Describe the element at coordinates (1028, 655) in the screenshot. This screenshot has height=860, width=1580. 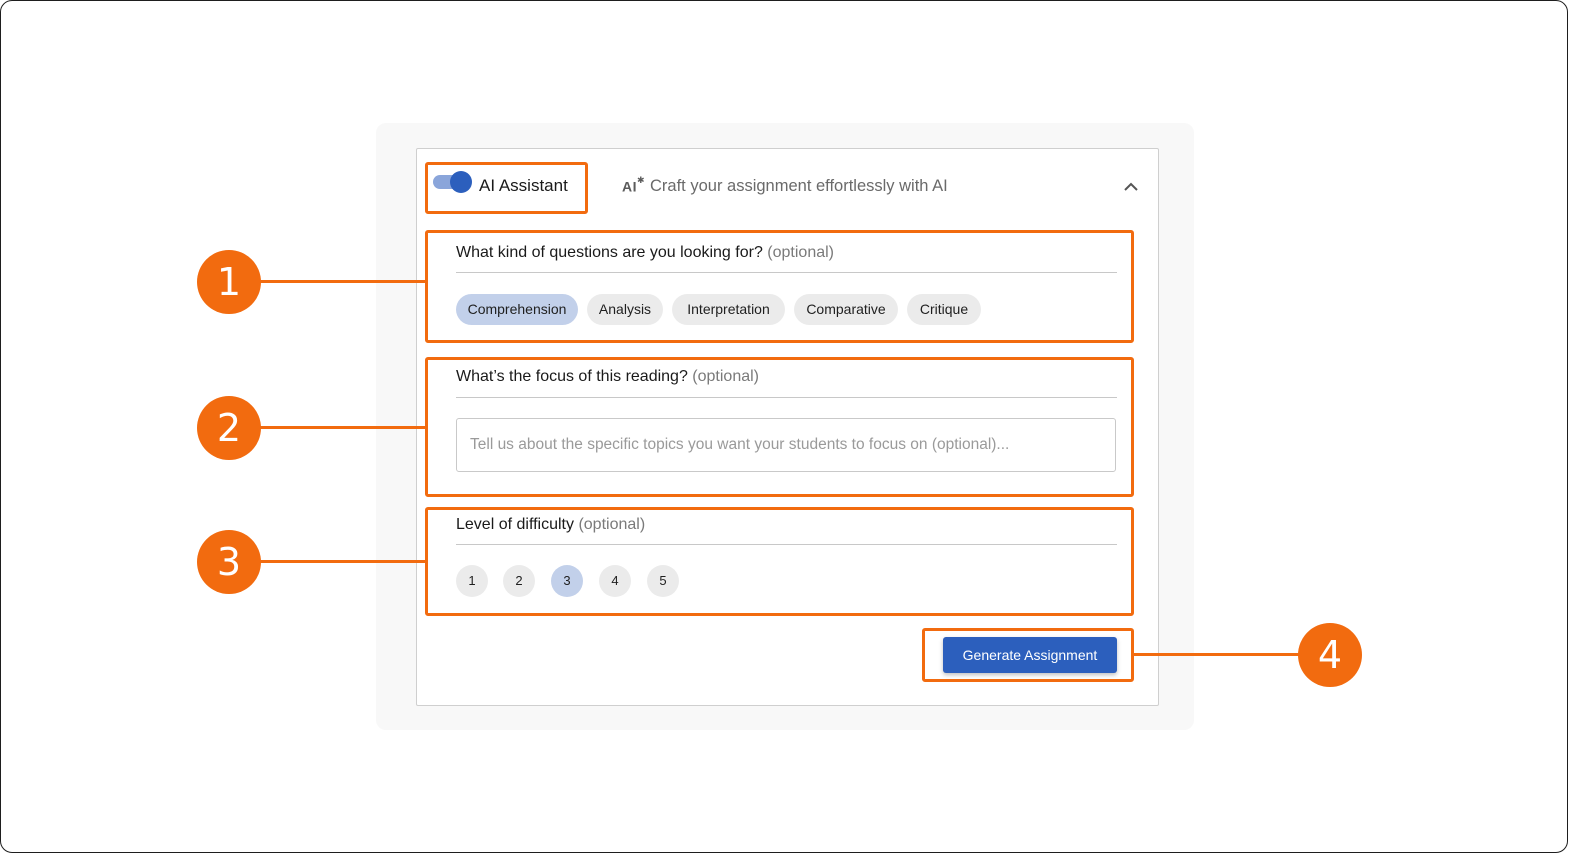
I see `highlight-generate` at that location.